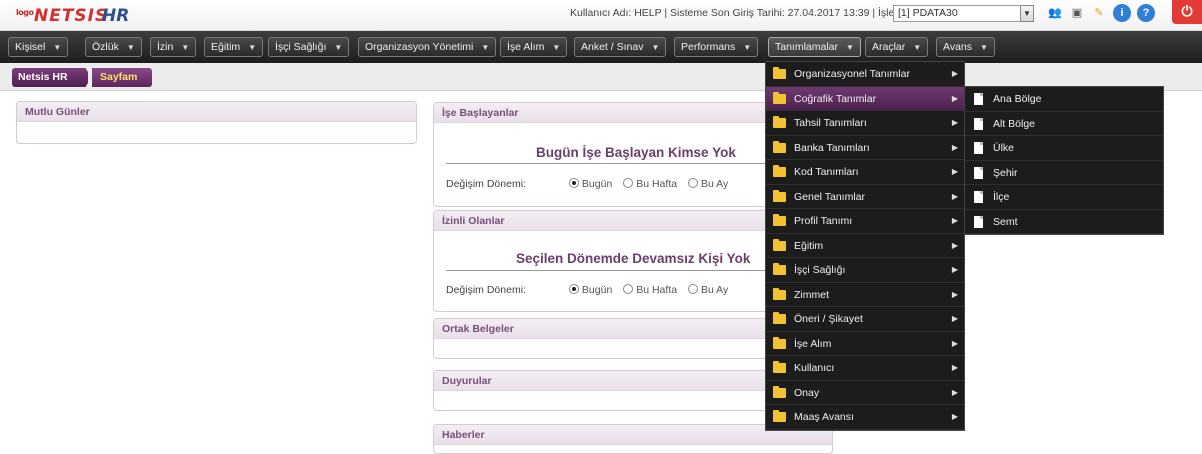  What do you see at coordinates (113, 47) in the screenshot?
I see `nav-ozluk: Özlük ▼` at bounding box center [113, 47].